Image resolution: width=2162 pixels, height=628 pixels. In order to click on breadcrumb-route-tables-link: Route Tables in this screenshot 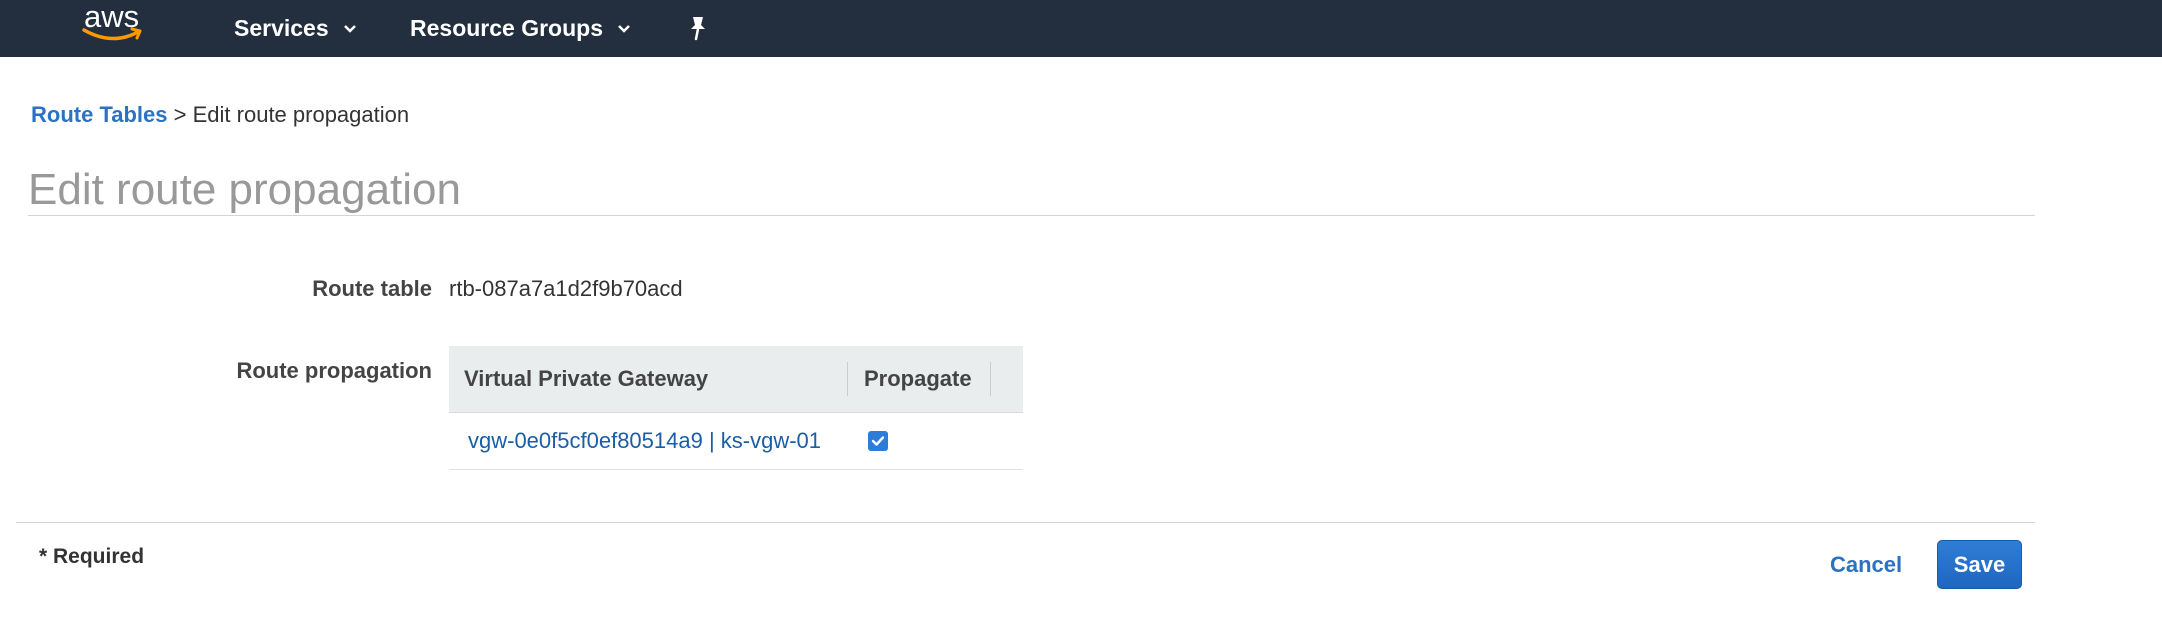, I will do `click(99, 114)`.